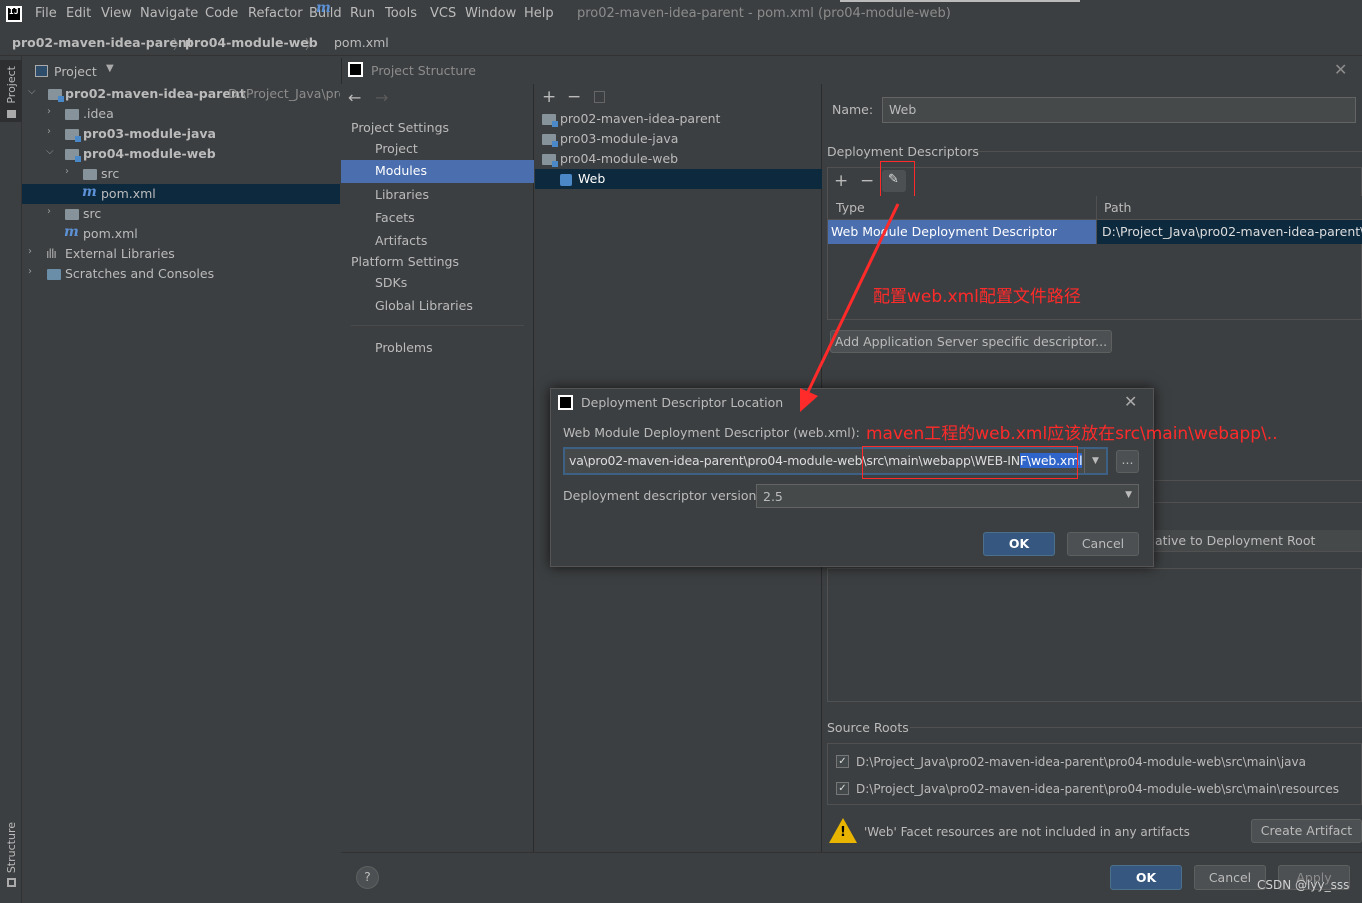 The height and width of the screenshot is (903, 1362). What do you see at coordinates (850, 307) in the screenshot?
I see `annotation-arrow` at bounding box center [850, 307].